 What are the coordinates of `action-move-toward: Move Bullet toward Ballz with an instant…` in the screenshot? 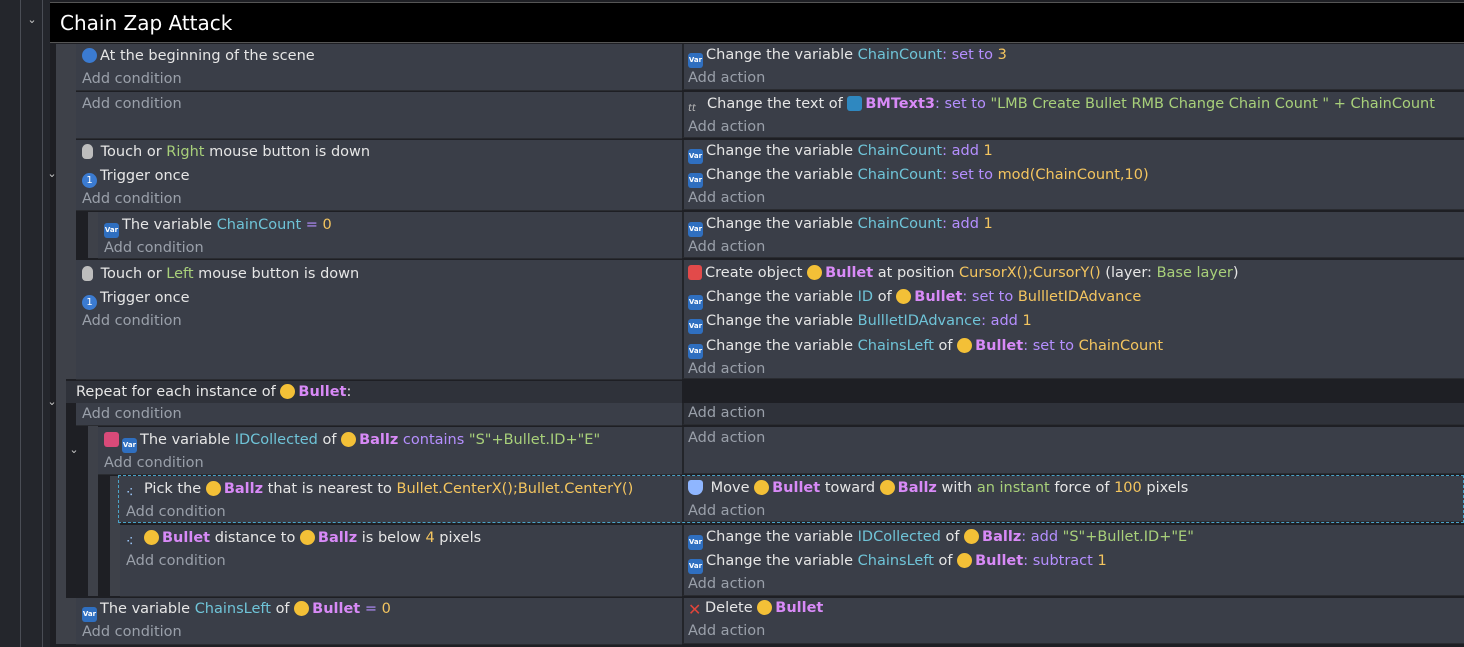 It's located at (938, 488).